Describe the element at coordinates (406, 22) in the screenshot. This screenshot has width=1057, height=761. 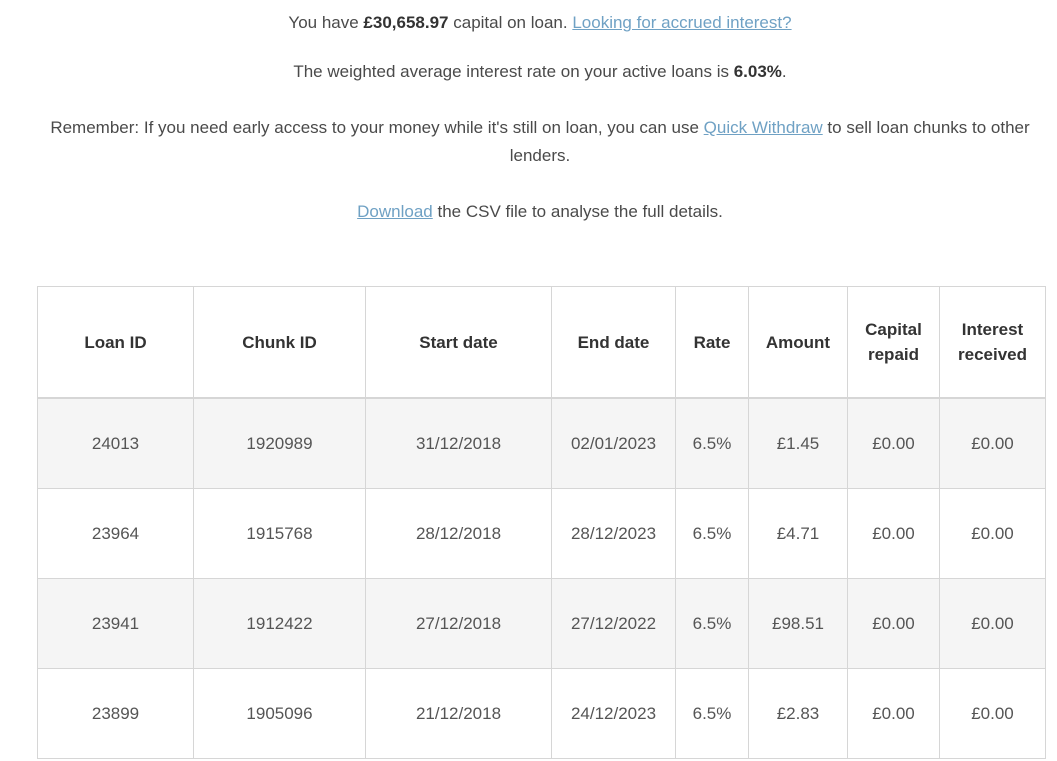
I see `capital-amount: £30,658.97` at that location.